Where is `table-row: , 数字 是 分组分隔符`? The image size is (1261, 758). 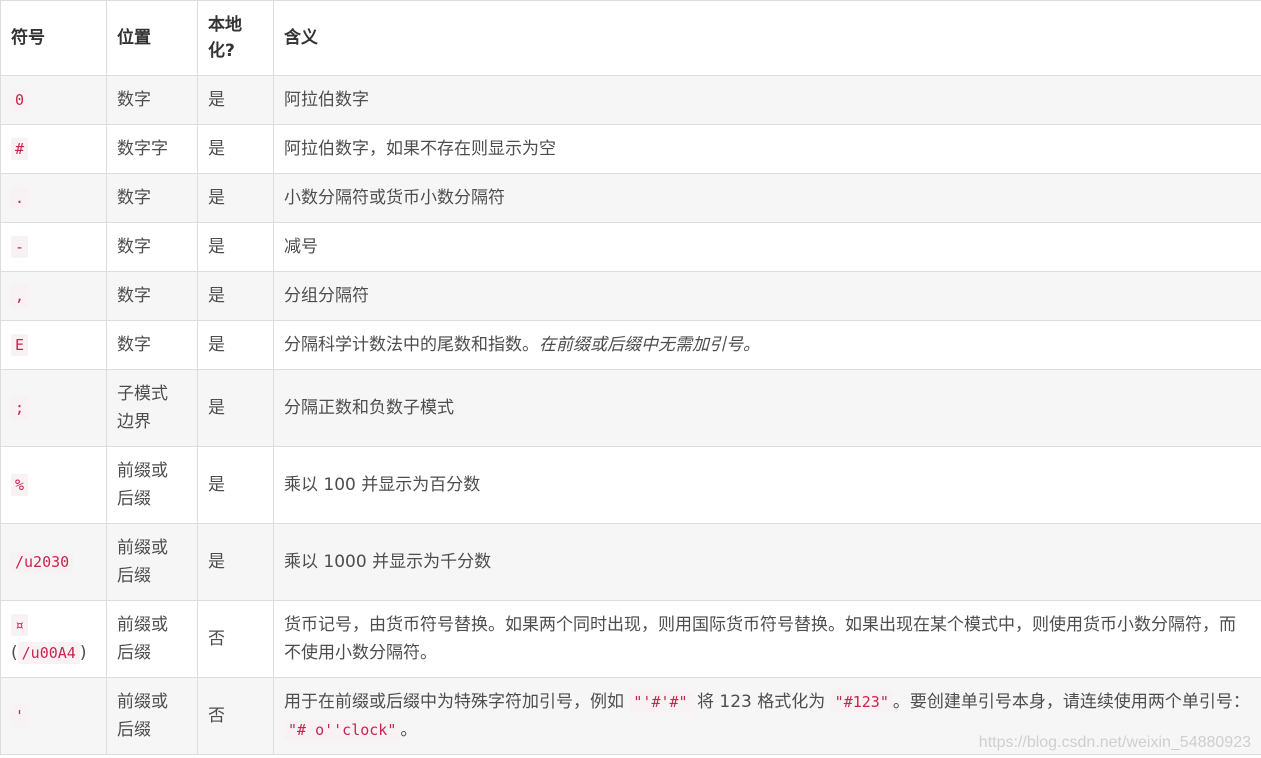
table-row: , 数字 是 分组分隔符 is located at coordinates (630, 296).